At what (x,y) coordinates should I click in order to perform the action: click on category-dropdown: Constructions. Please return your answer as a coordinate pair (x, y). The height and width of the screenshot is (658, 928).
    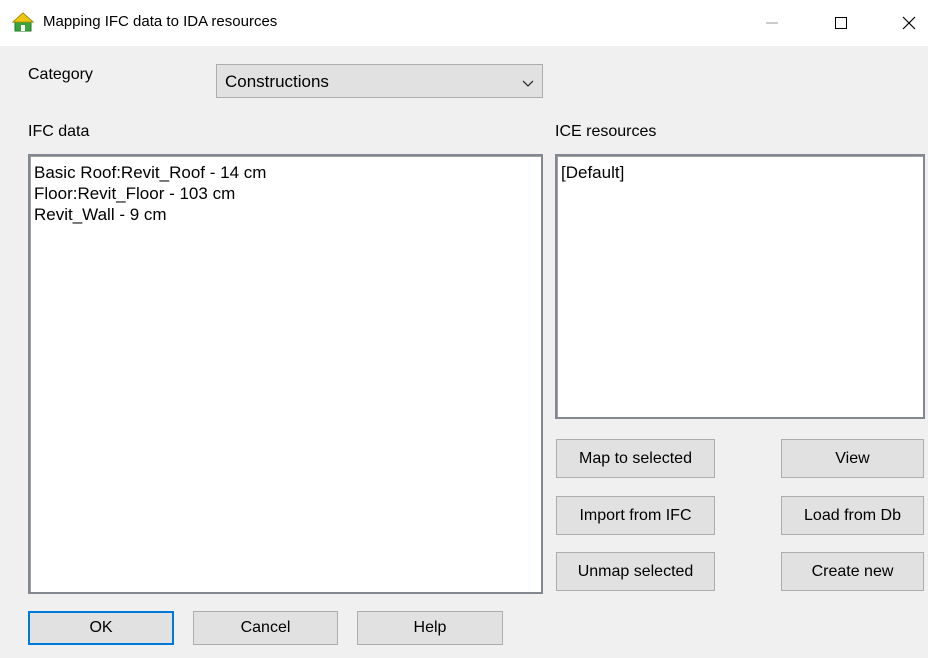
    Looking at the image, I should click on (379, 81).